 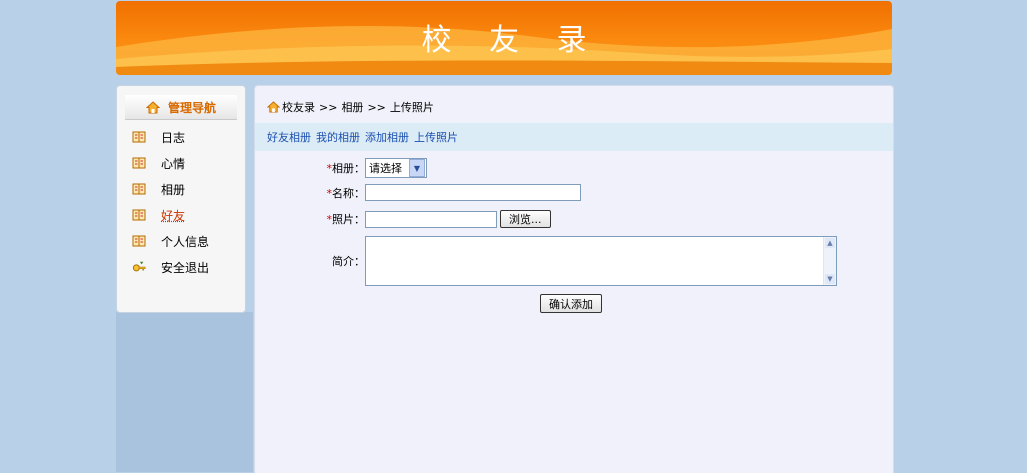 I want to click on album-subnav: 好友相册 我的相册 添加相册 上传照片, so click(x=574, y=137).